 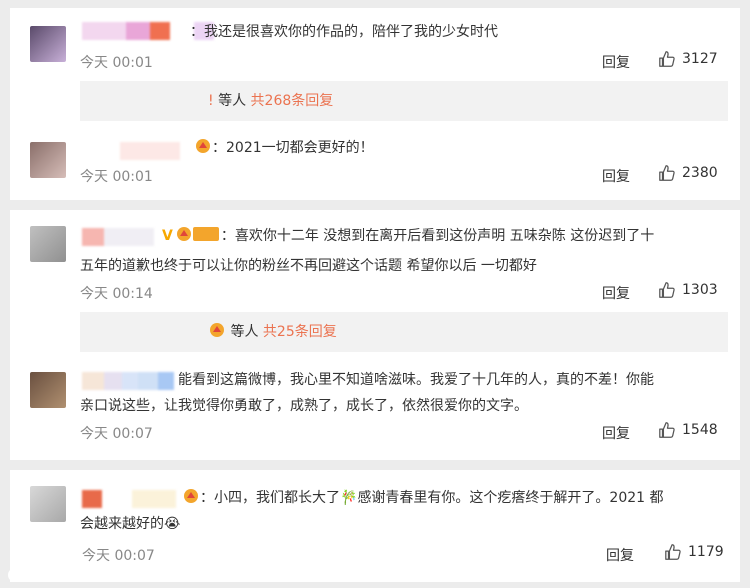 I want to click on like-button: 1303, so click(x=688, y=290).